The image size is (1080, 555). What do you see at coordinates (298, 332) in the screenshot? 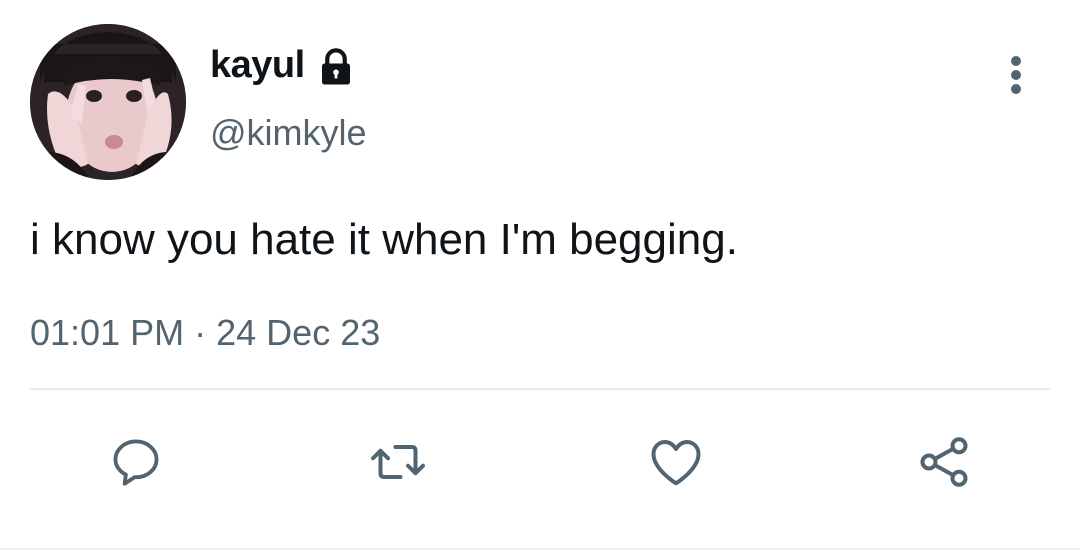
I see `tweet-date: 24 Dec 23` at bounding box center [298, 332].